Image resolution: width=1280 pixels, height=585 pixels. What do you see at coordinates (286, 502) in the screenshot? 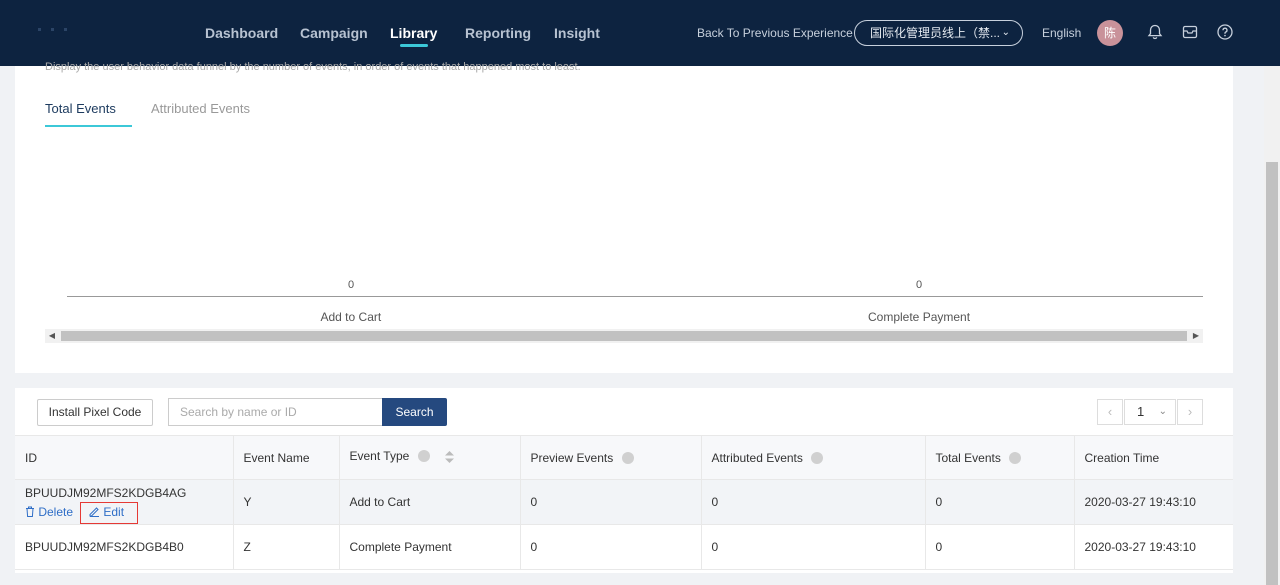
I see `cell-event-name: Y` at bounding box center [286, 502].